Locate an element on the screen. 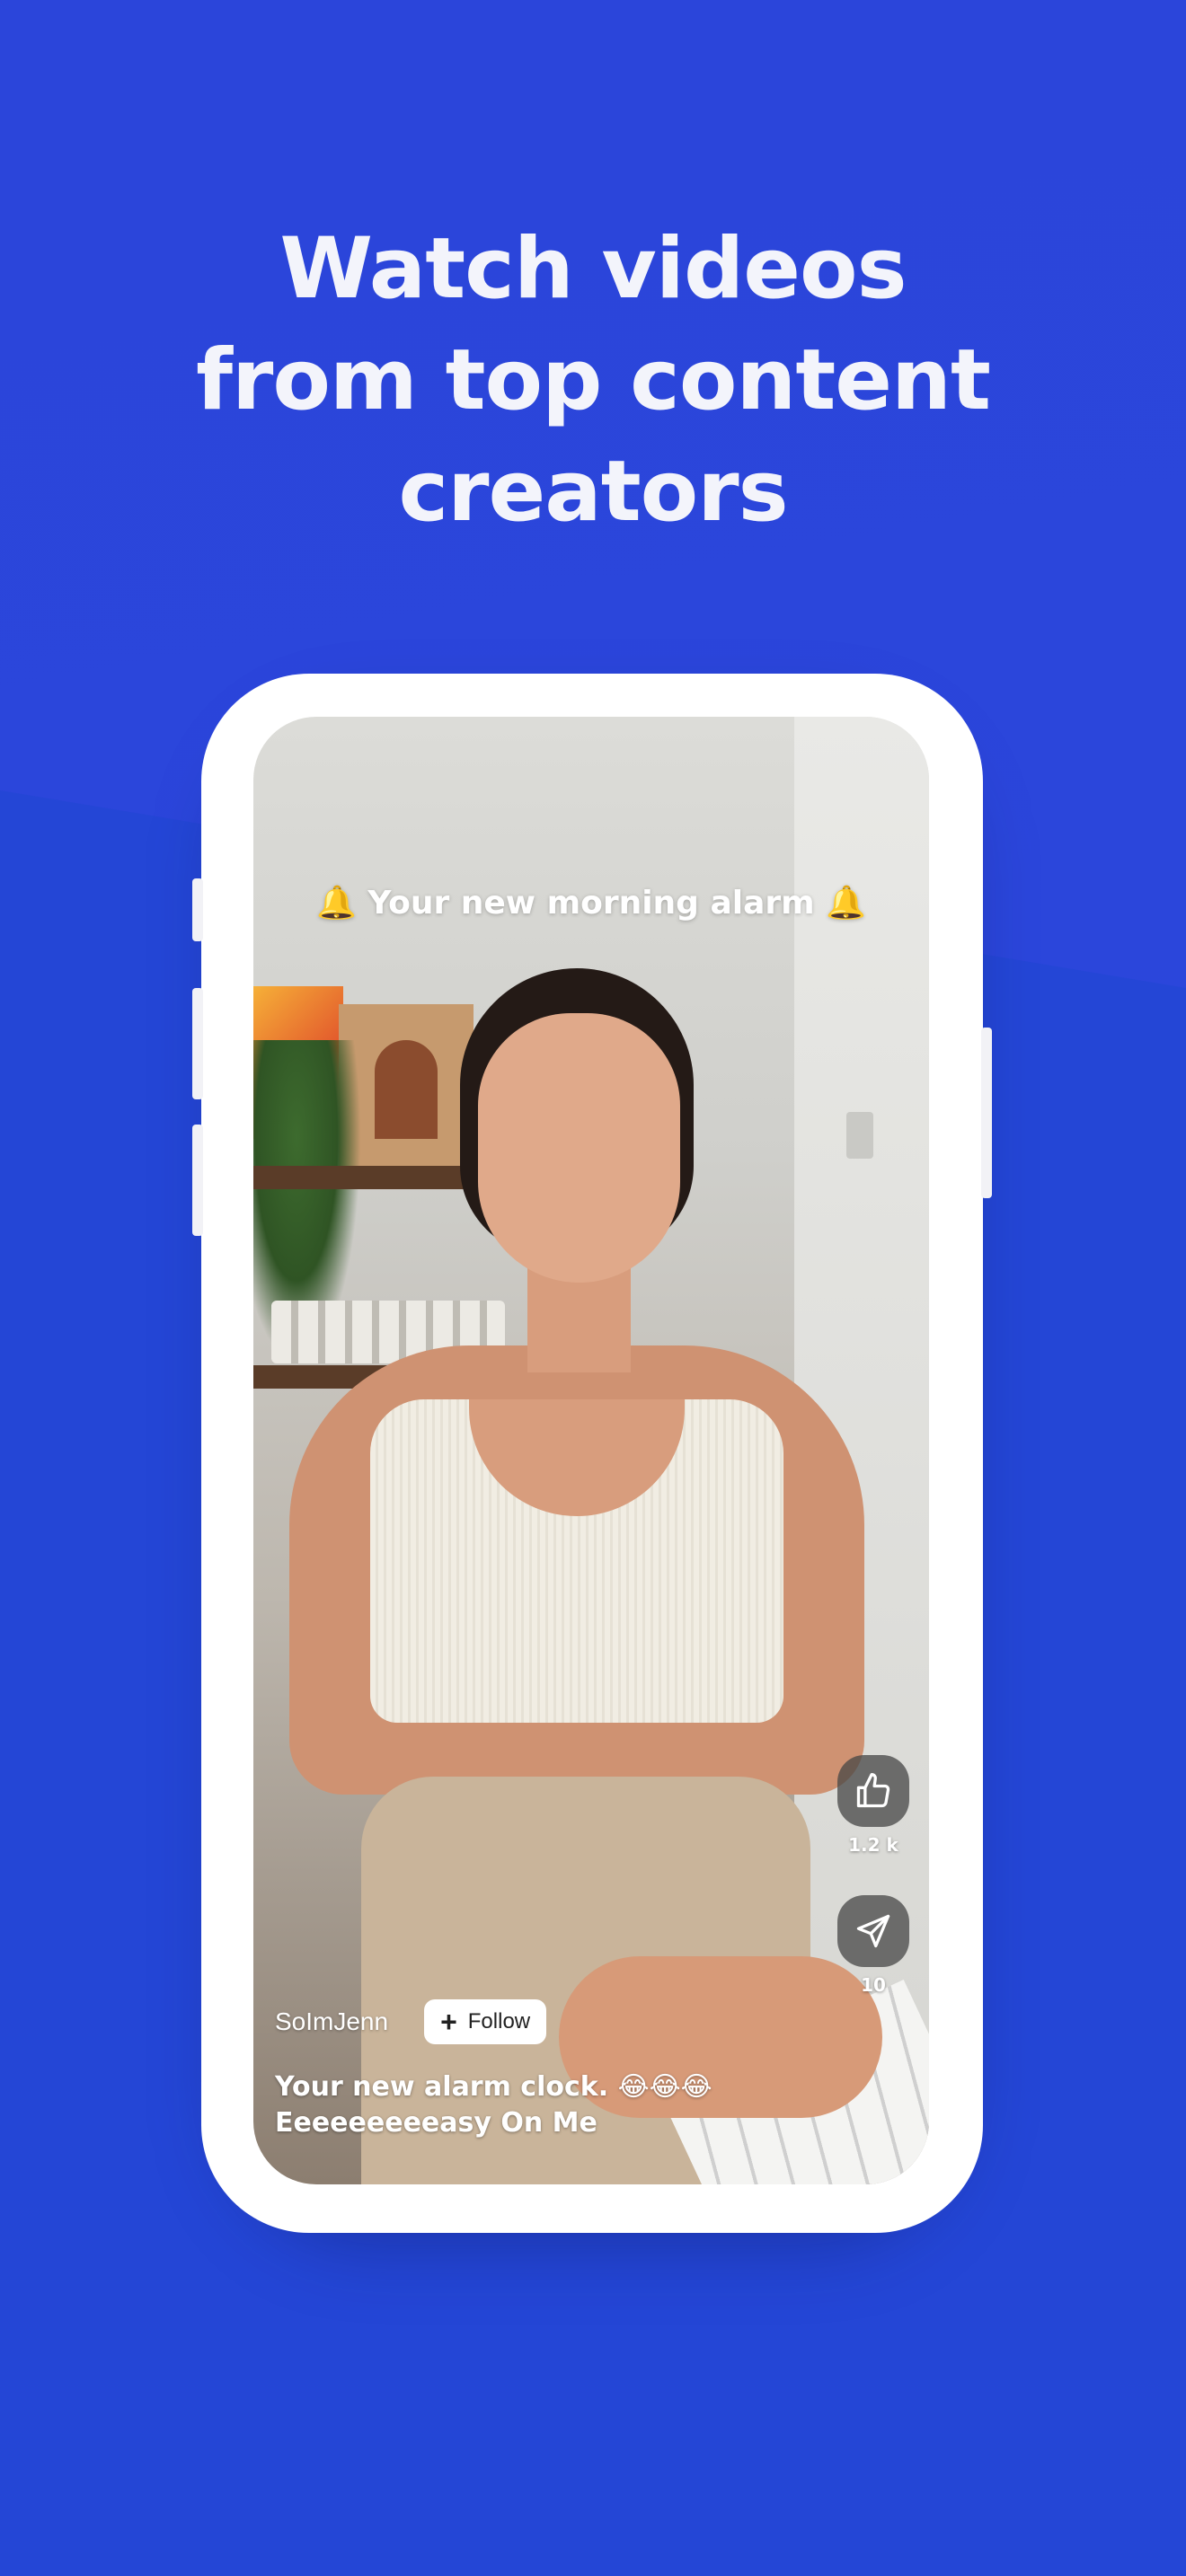  share-action: 10 is located at coordinates (873, 1946).